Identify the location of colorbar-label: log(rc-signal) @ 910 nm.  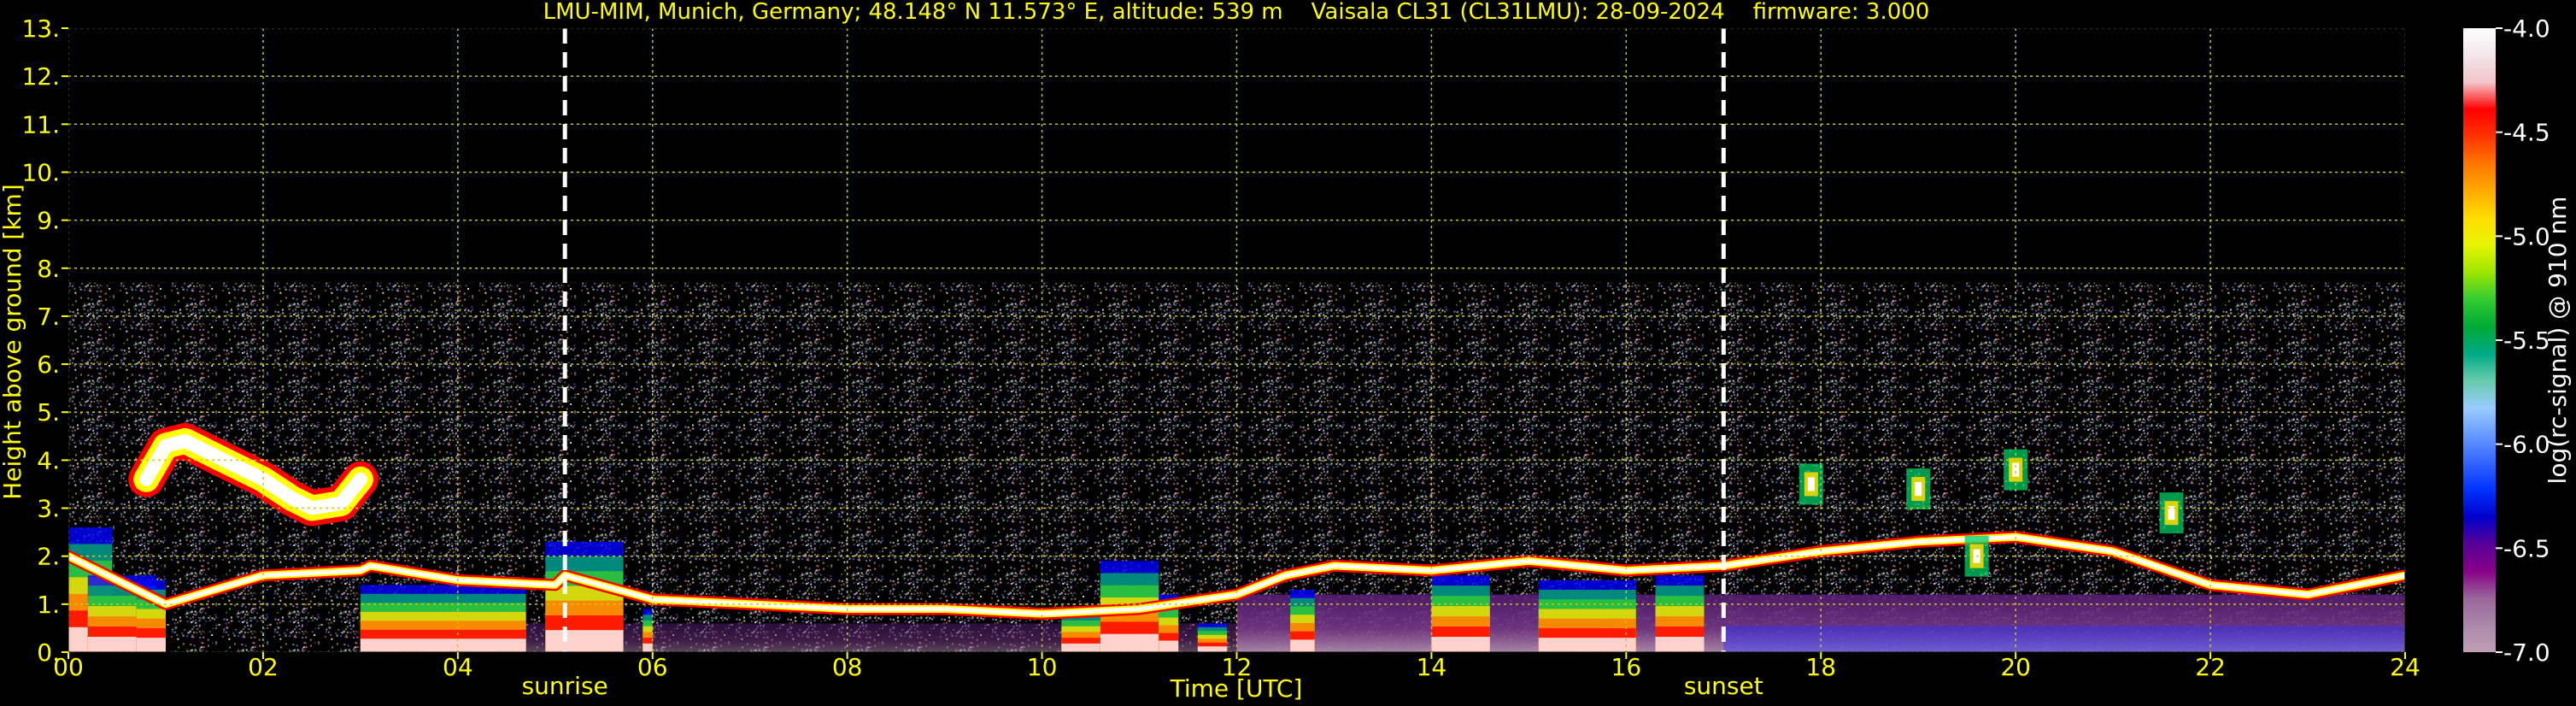
(2558, 341).